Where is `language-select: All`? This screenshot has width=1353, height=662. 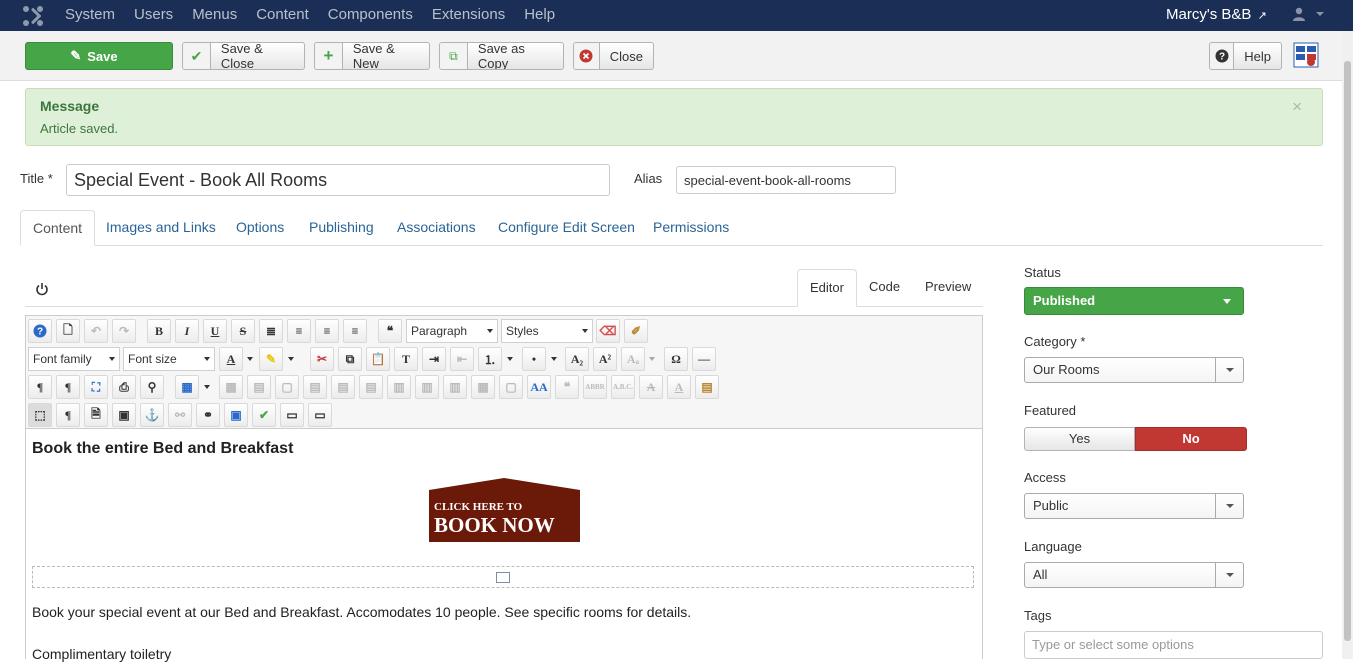 language-select: All is located at coordinates (1134, 575).